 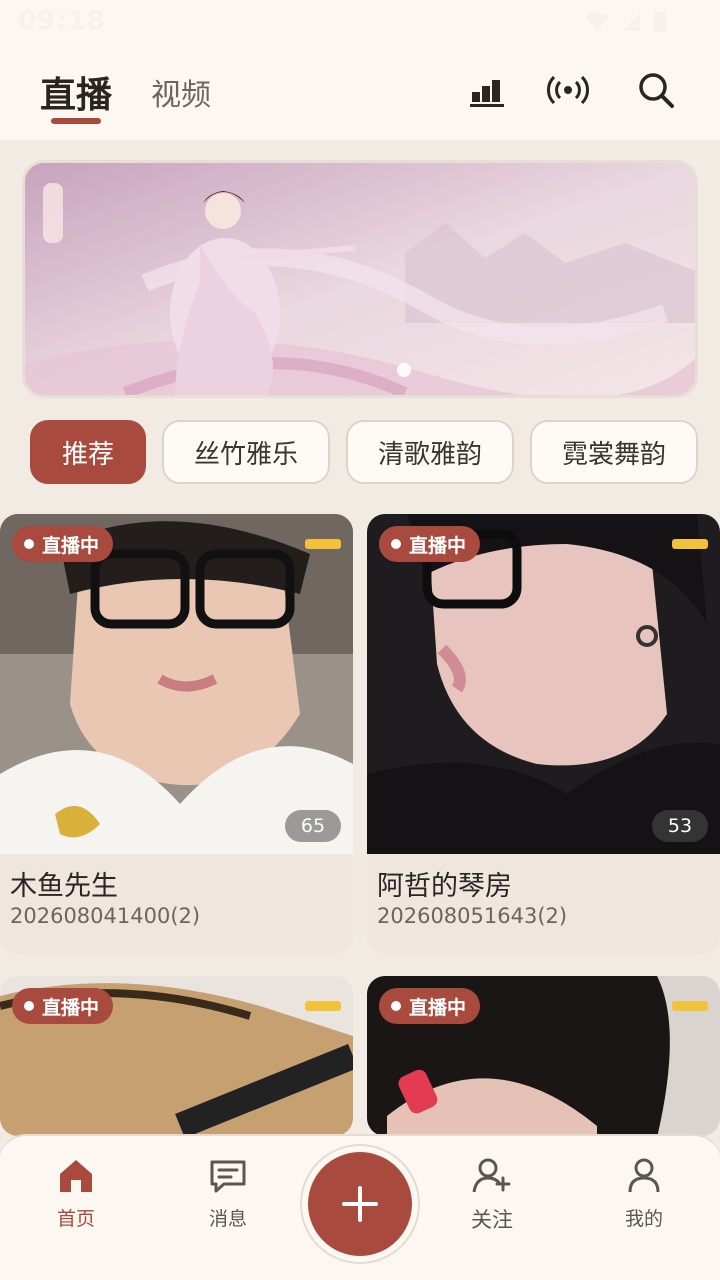 I want to click on tab-live: 直播, so click(x=76, y=92).